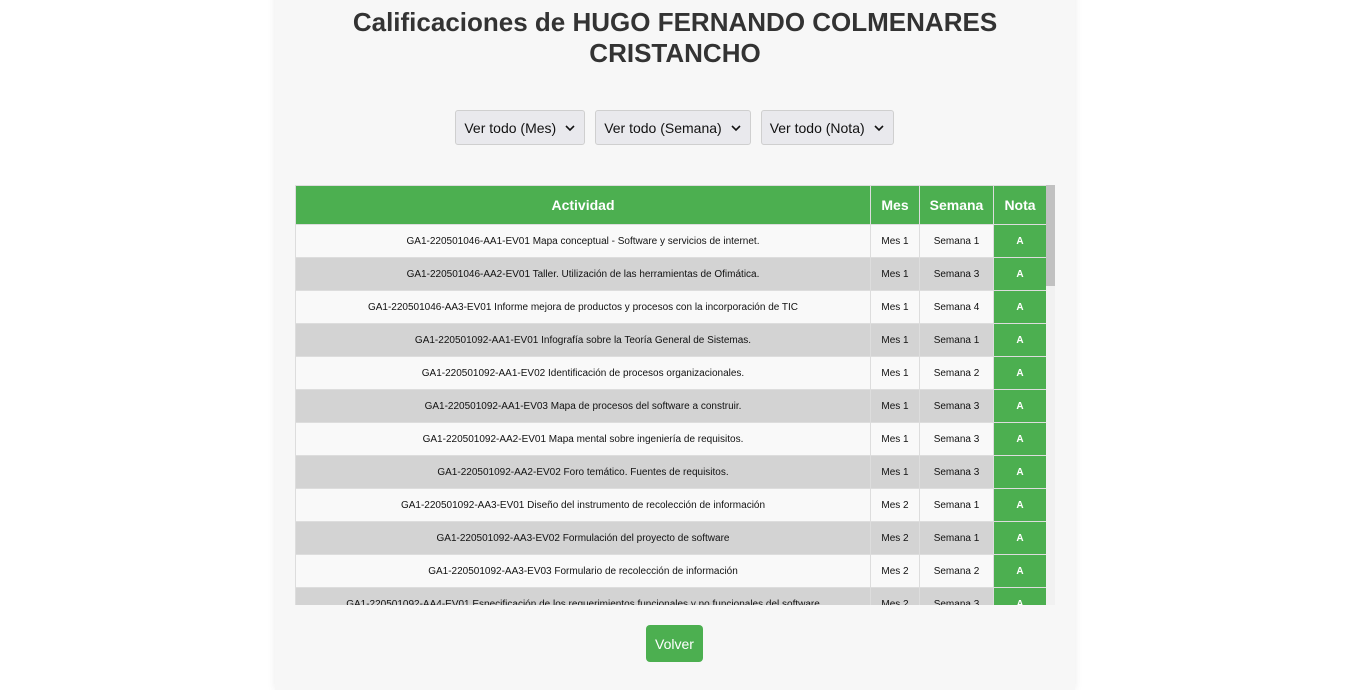  I want to click on week-filter-select: Ver todo (Semana), so click(673, 127).